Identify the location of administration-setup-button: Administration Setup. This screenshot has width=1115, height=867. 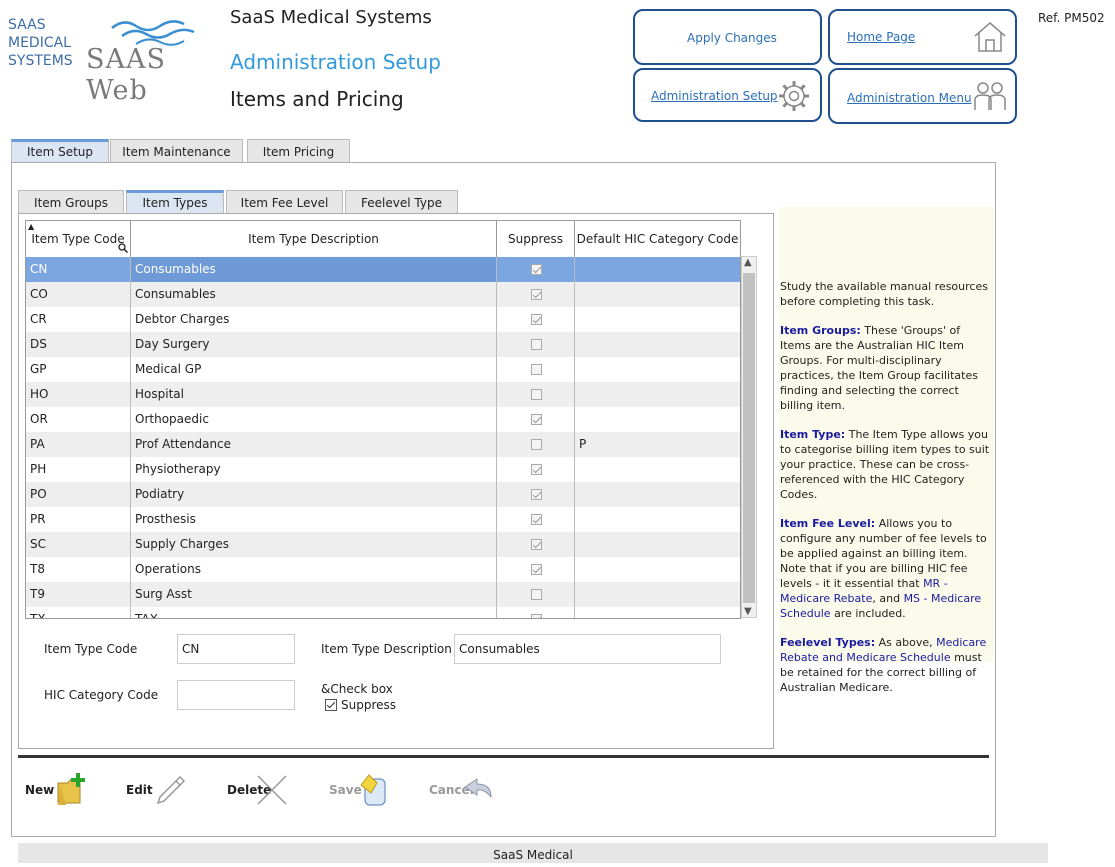
(727, 95).